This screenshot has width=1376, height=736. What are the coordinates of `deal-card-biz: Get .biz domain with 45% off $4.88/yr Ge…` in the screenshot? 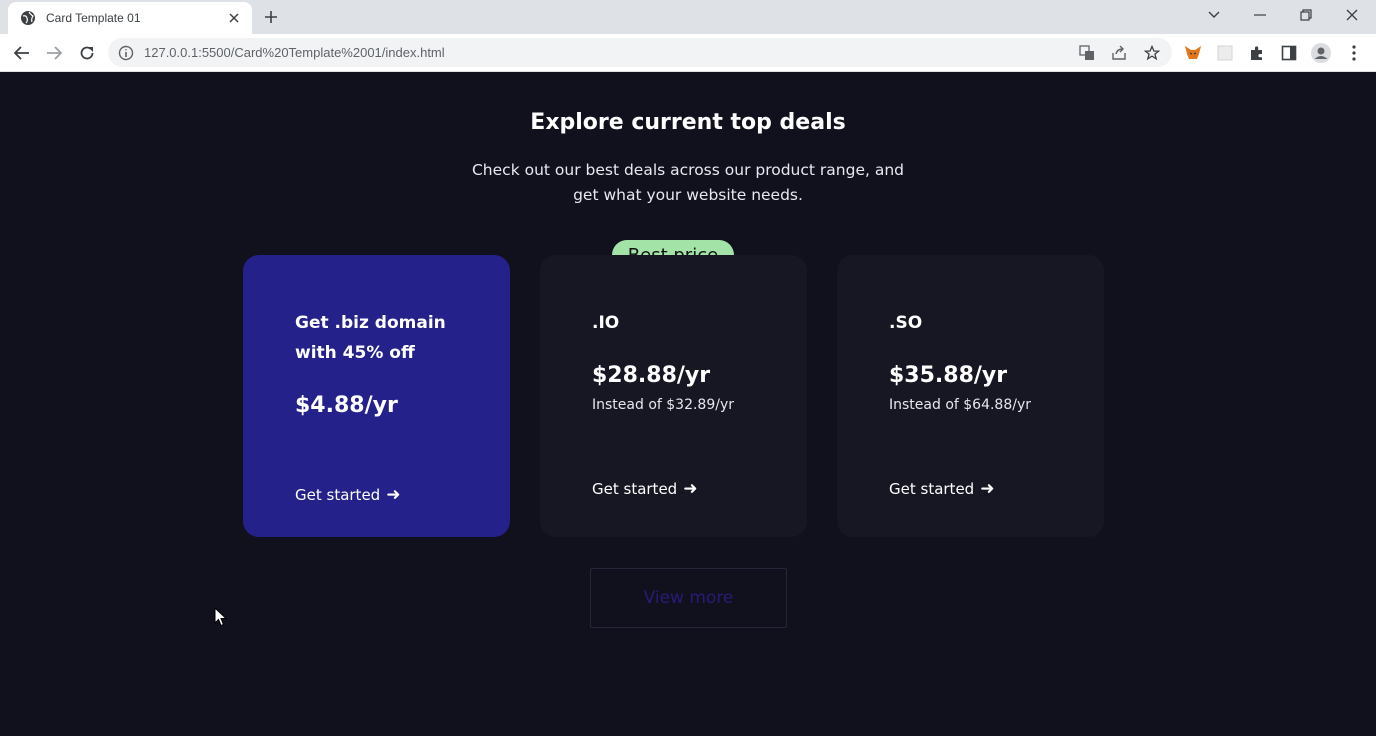 It's located at (376, 396).